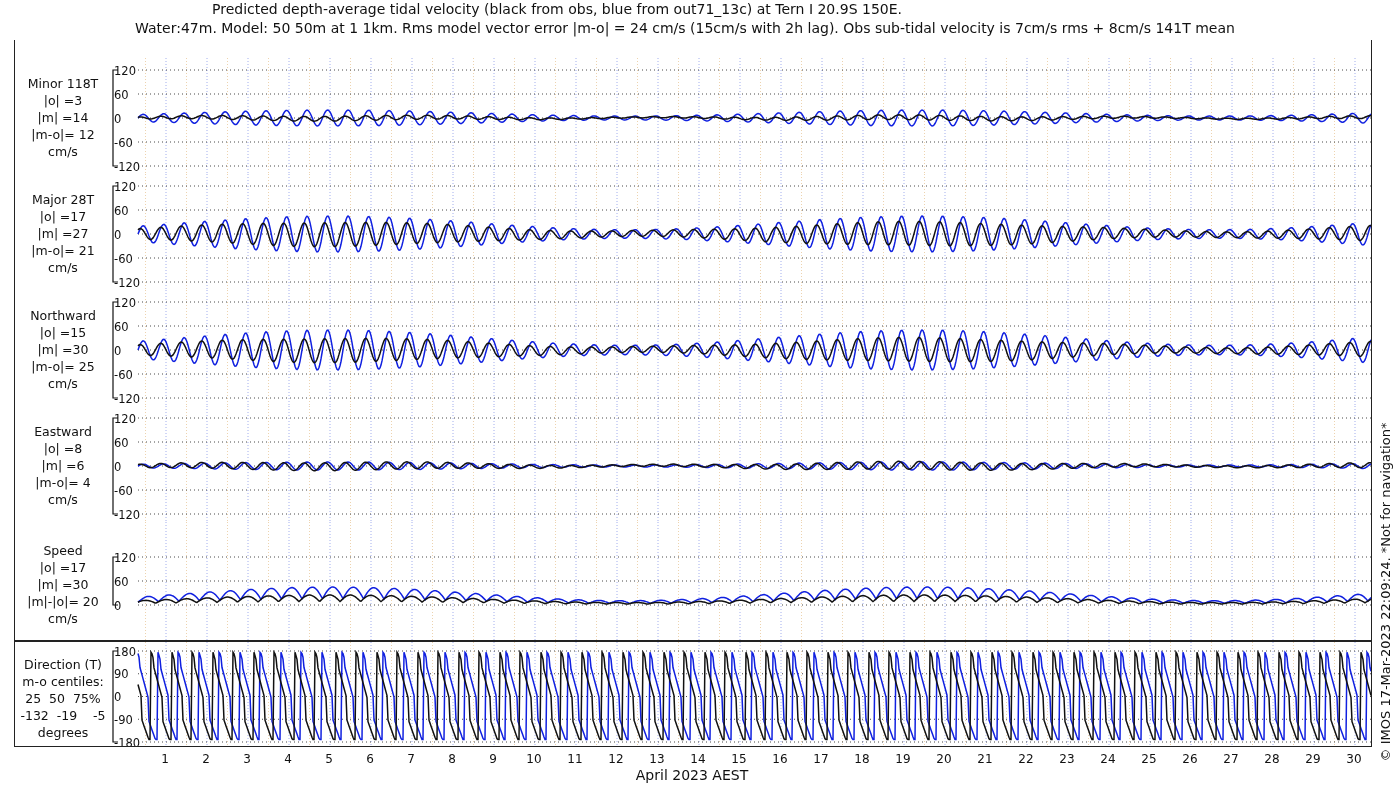  What do you see at coordinates (63, 715) in the screenshot?
I see `panel-label: -132 -19 -5` at bounding box center [63, 715].